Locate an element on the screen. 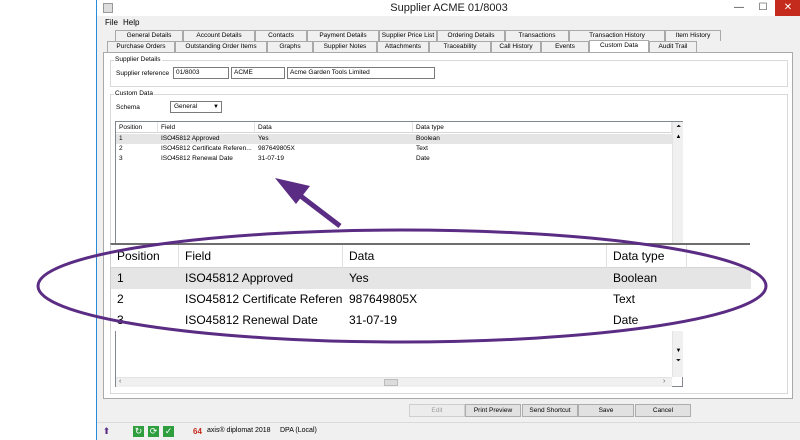  callout-arrow-line is located at coordinates (319, 210).